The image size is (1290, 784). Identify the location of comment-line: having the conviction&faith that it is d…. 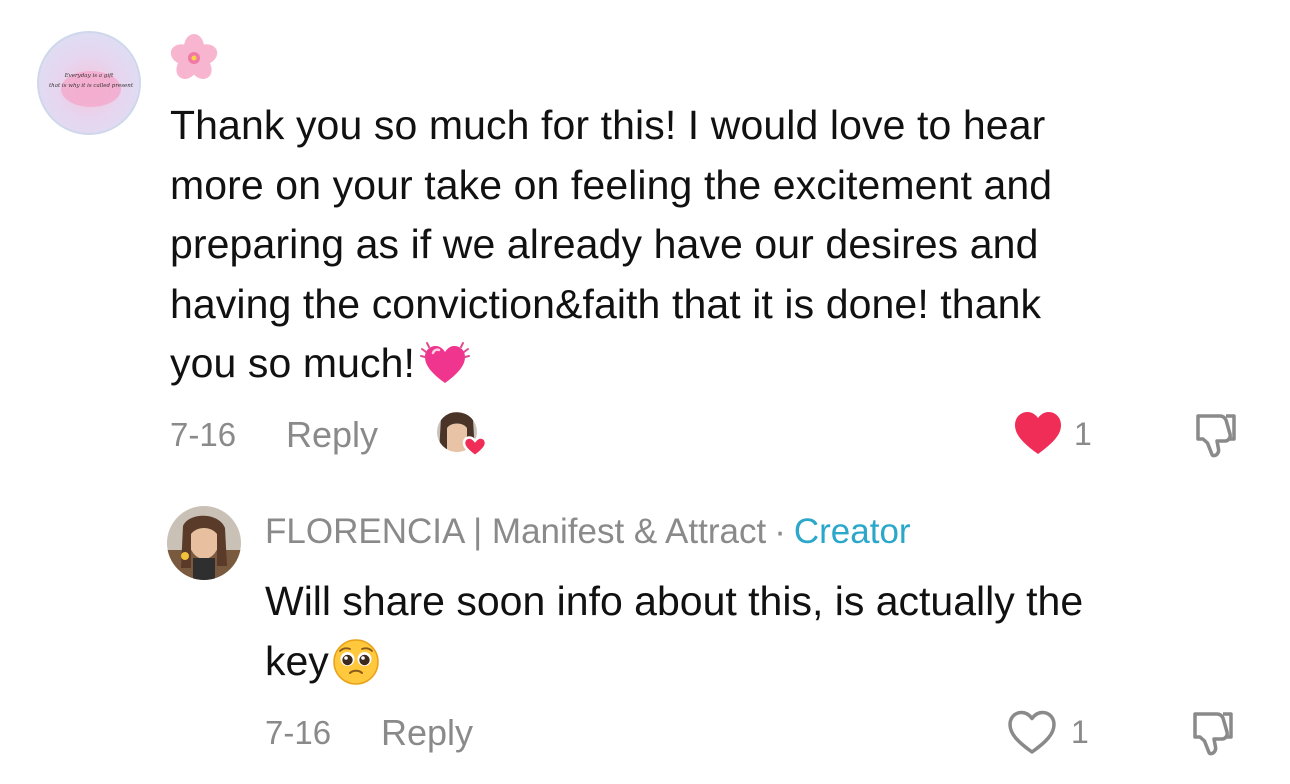
(606, 303).